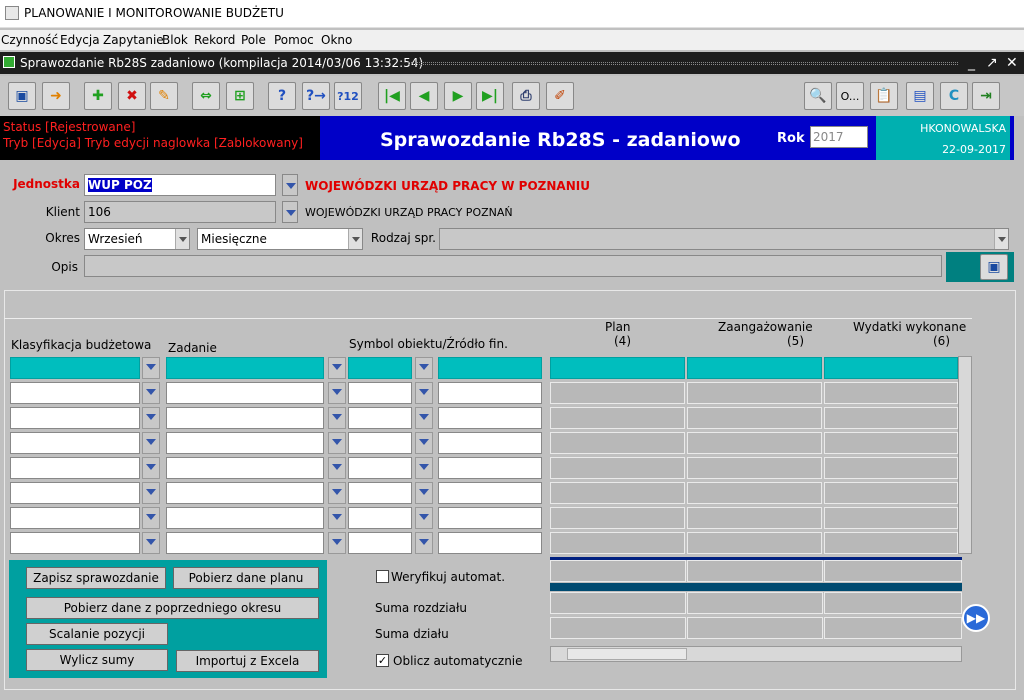 The width and height of the screenshot is (1024, 700). Describe the element at coordinates (206, 96) in the screenshot. I see `insert-row-icon: ⇔` at that location.